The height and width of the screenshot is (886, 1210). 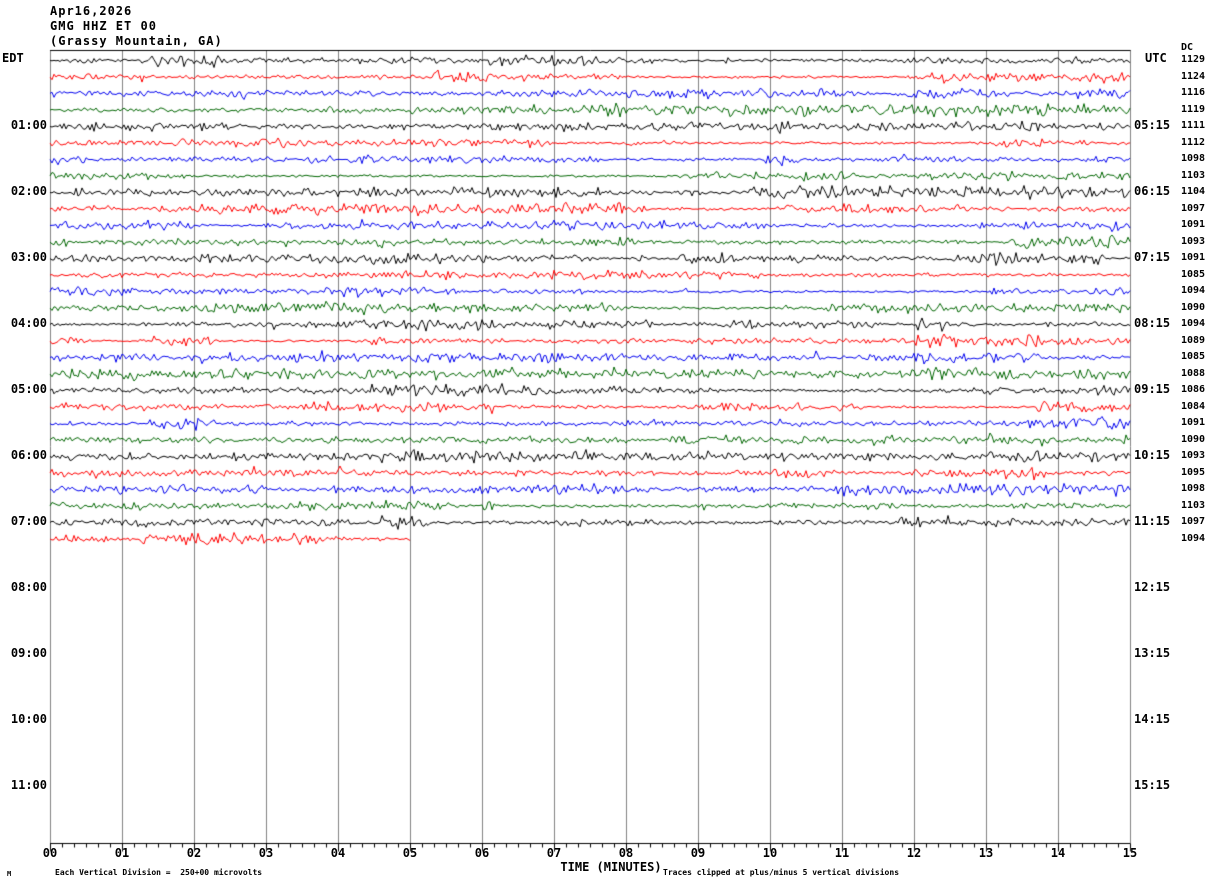 I want to click on minute-tick-label: 10, so click(x=770, y=853).